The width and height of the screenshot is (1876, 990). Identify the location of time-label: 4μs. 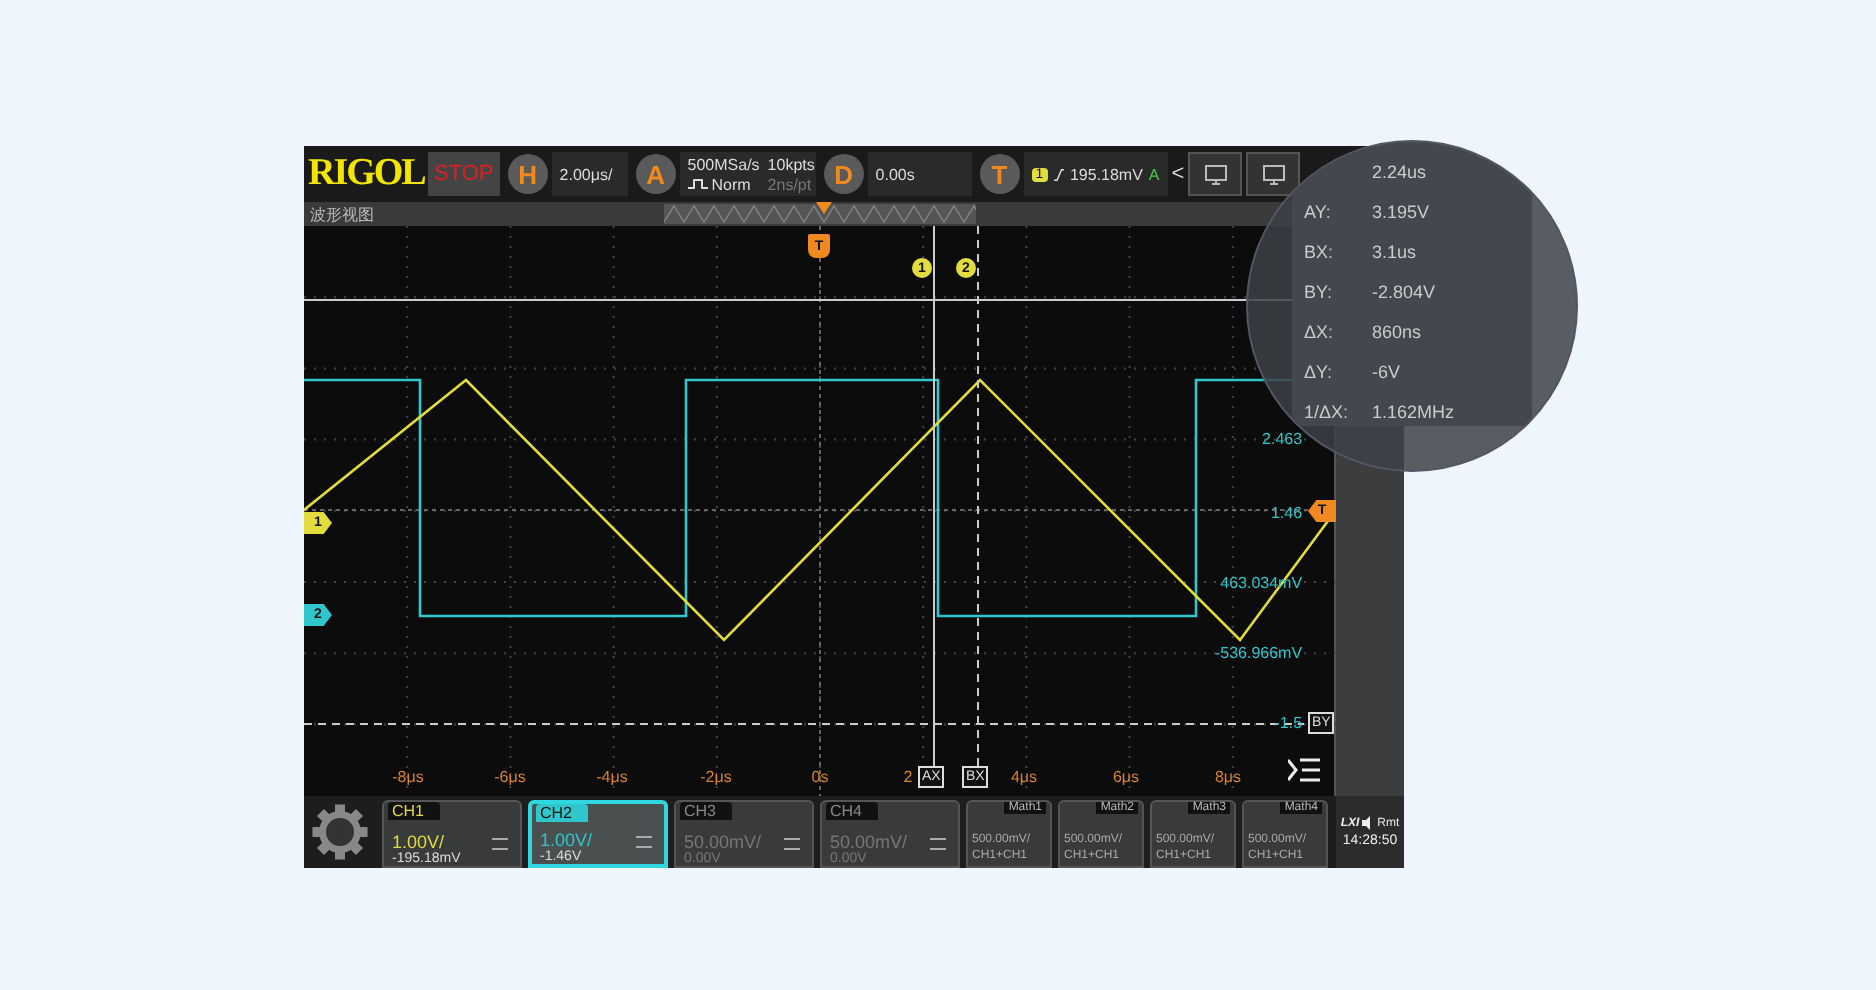
(1024, 777).